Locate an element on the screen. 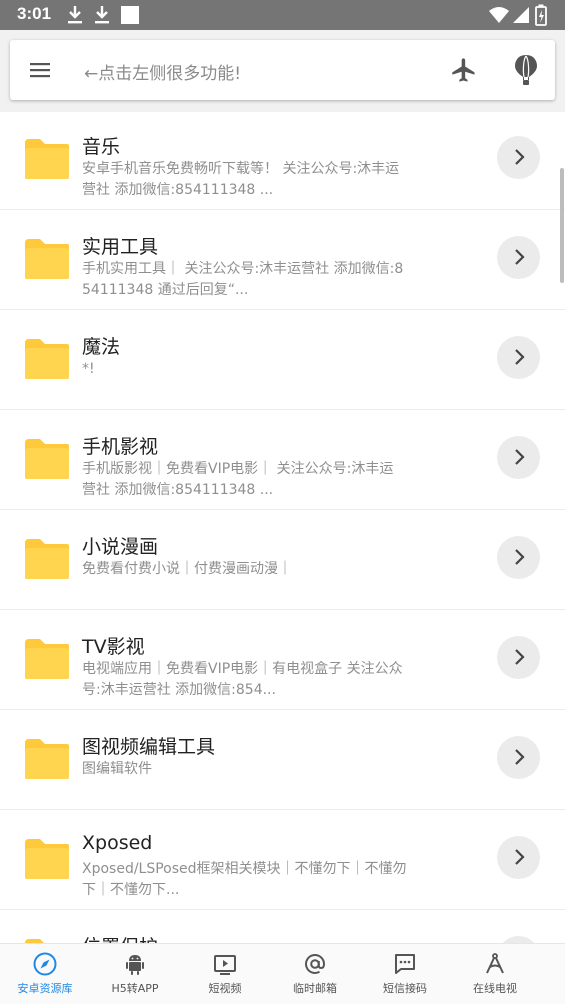 Image resolution: width=565 pixels, height=1004 pixels. nav-label: 安卓资源库 is located at coordinates (45, 988).